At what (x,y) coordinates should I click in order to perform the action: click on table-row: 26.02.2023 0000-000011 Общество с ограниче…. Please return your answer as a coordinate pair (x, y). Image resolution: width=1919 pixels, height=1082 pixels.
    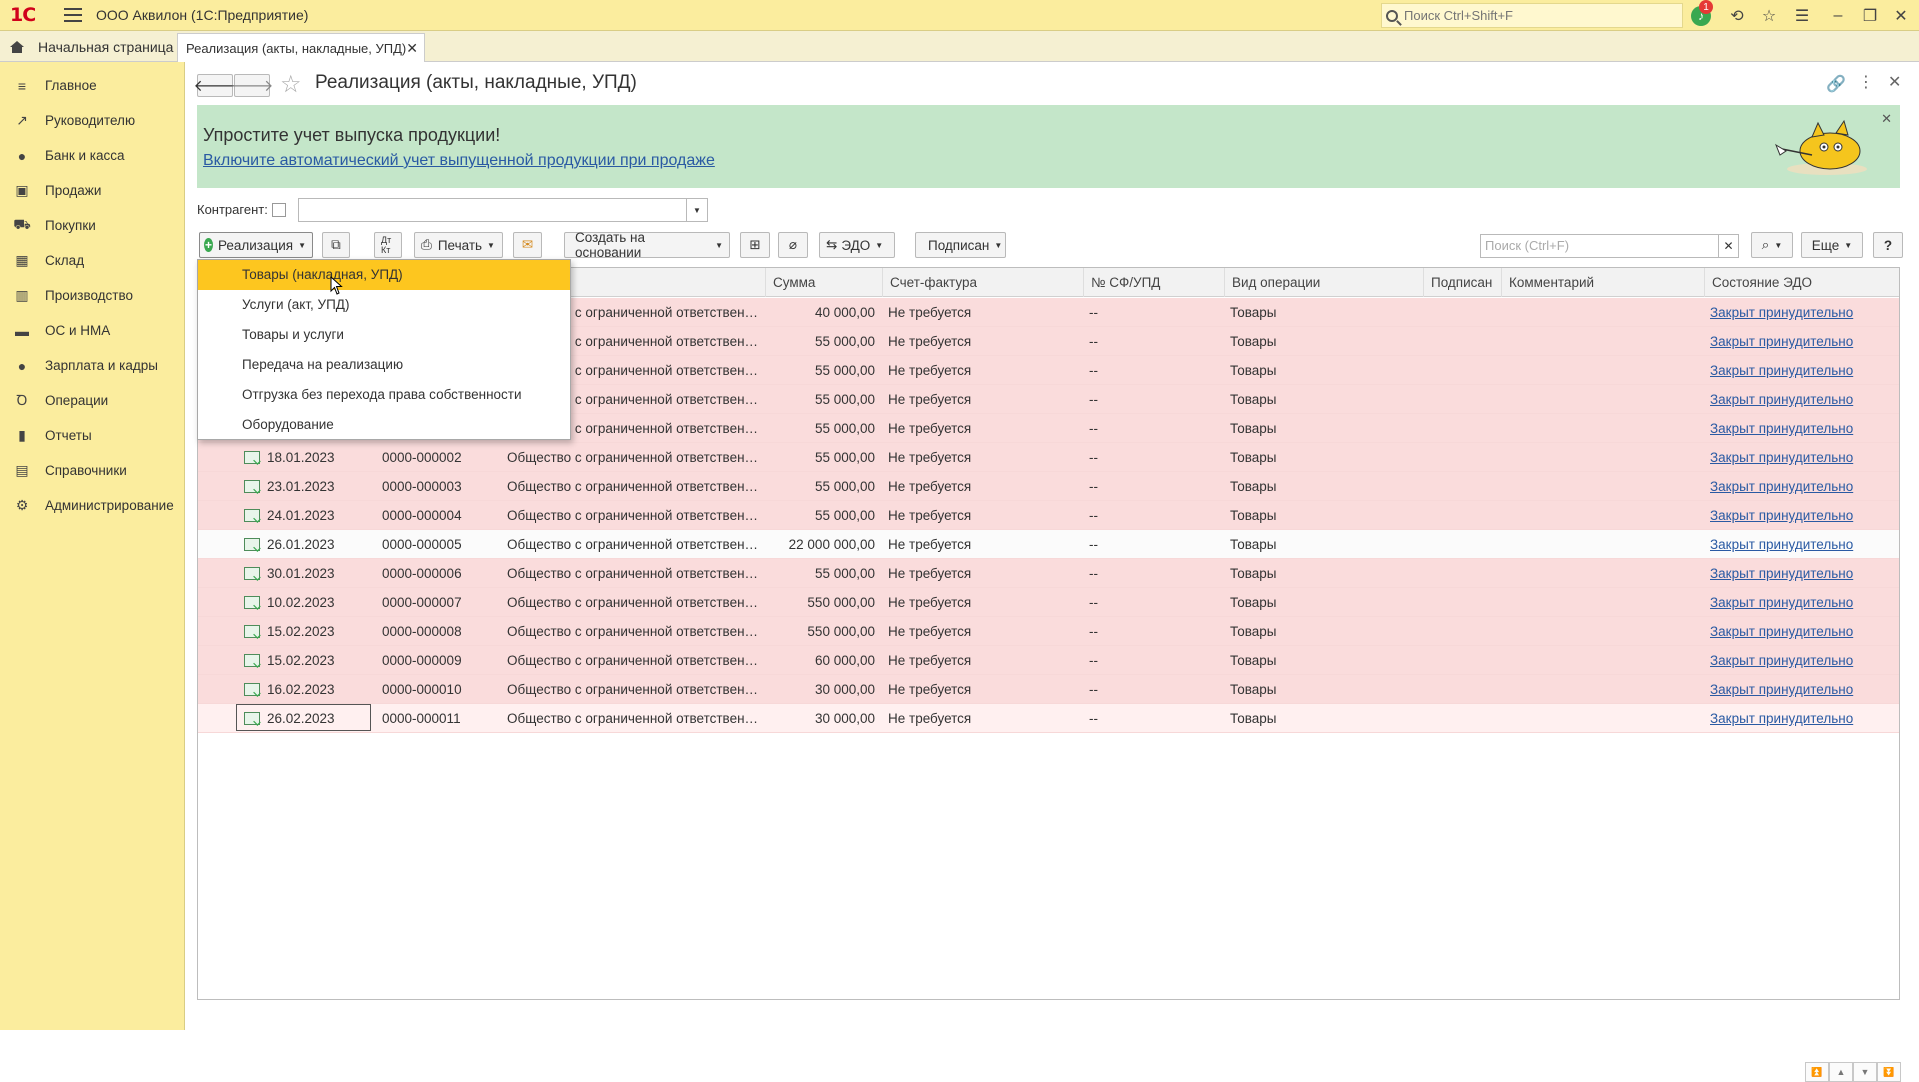
    Looking at the image, I should click on (1048, 718).